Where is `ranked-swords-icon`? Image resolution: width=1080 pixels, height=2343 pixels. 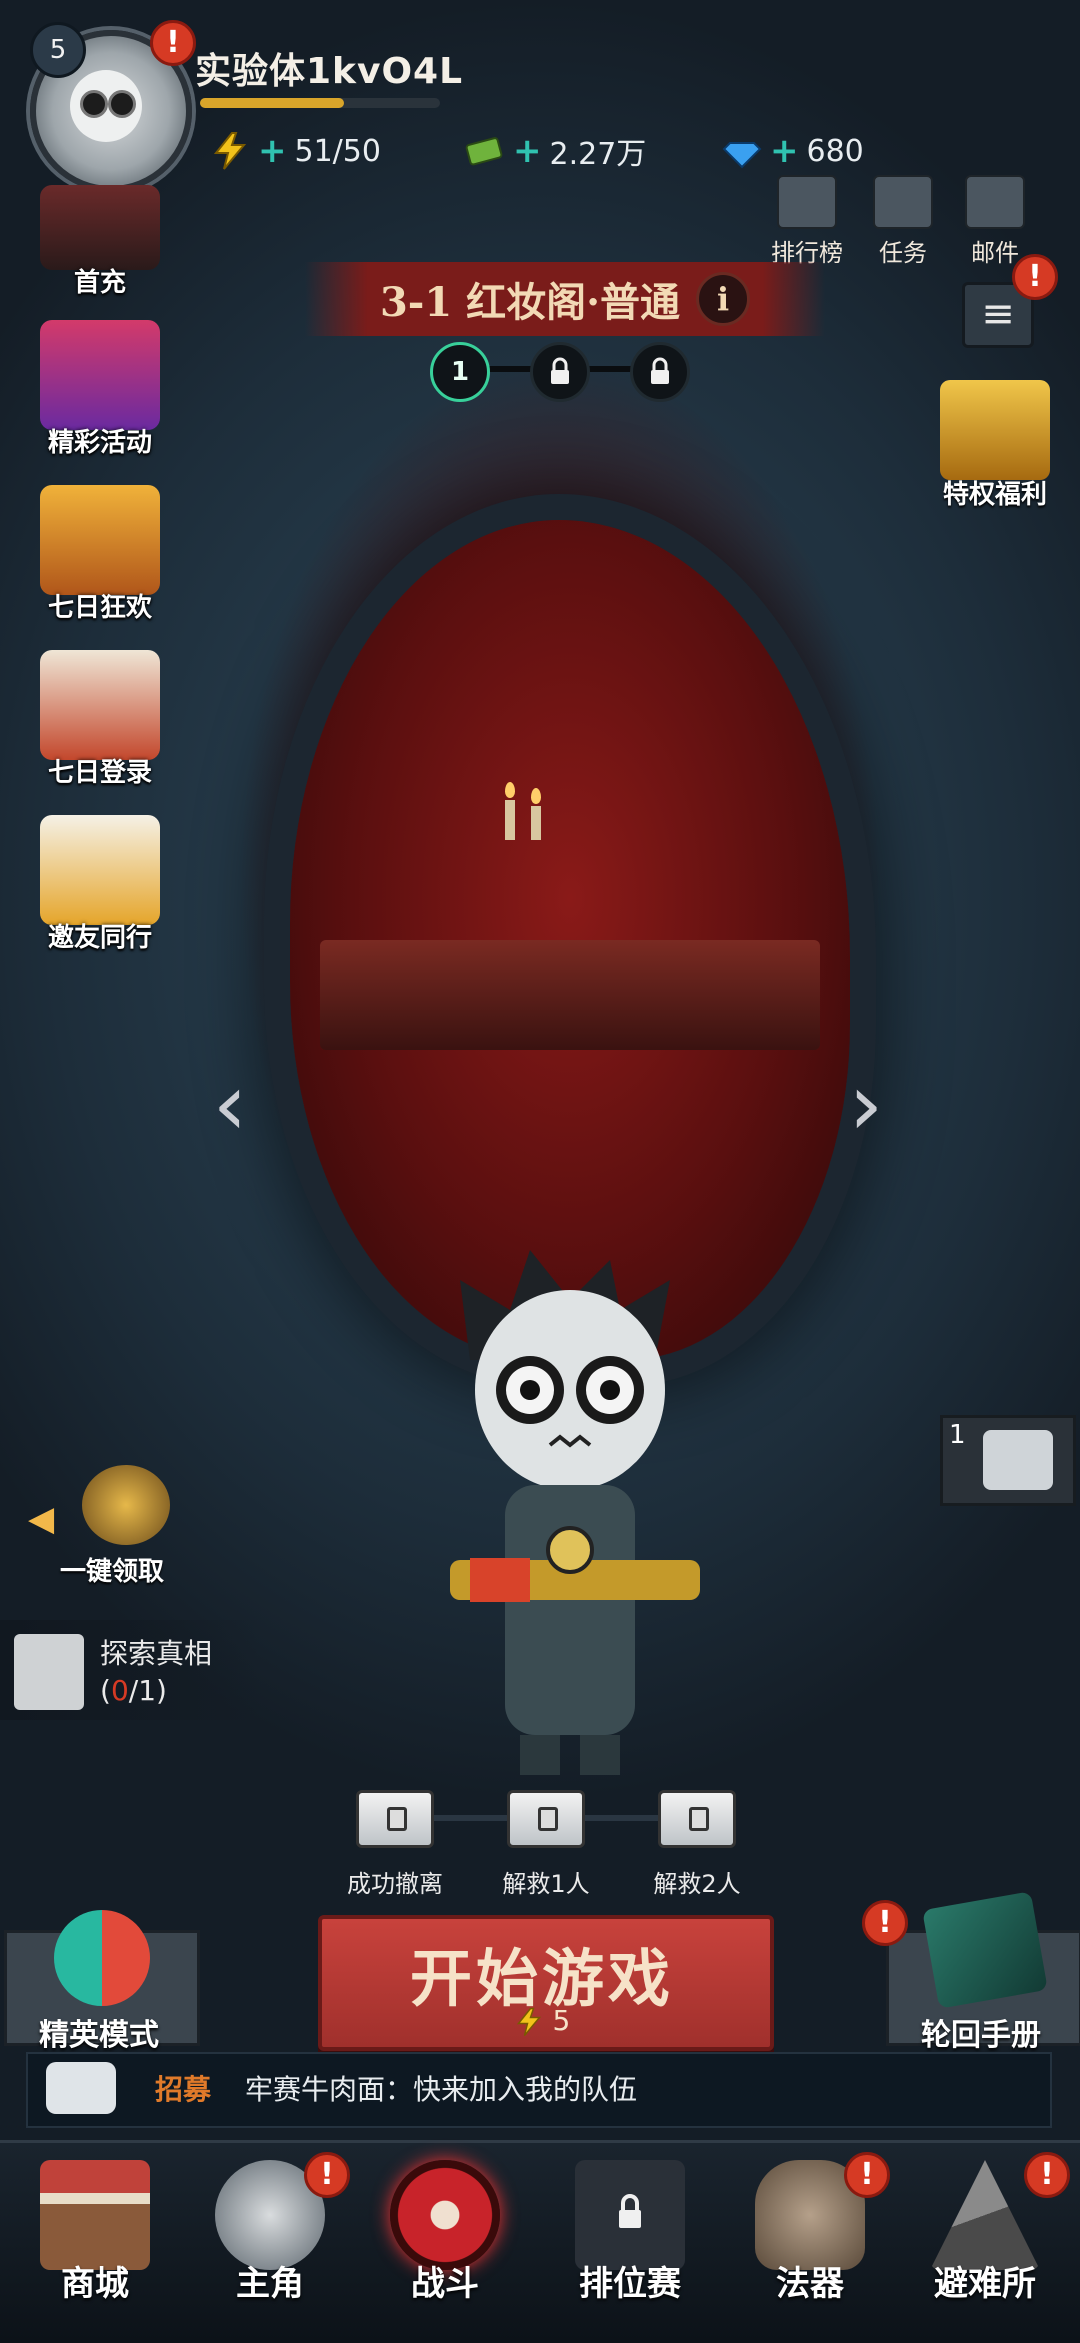 ranked-swords-icon is located at coordinates (630, 2215).